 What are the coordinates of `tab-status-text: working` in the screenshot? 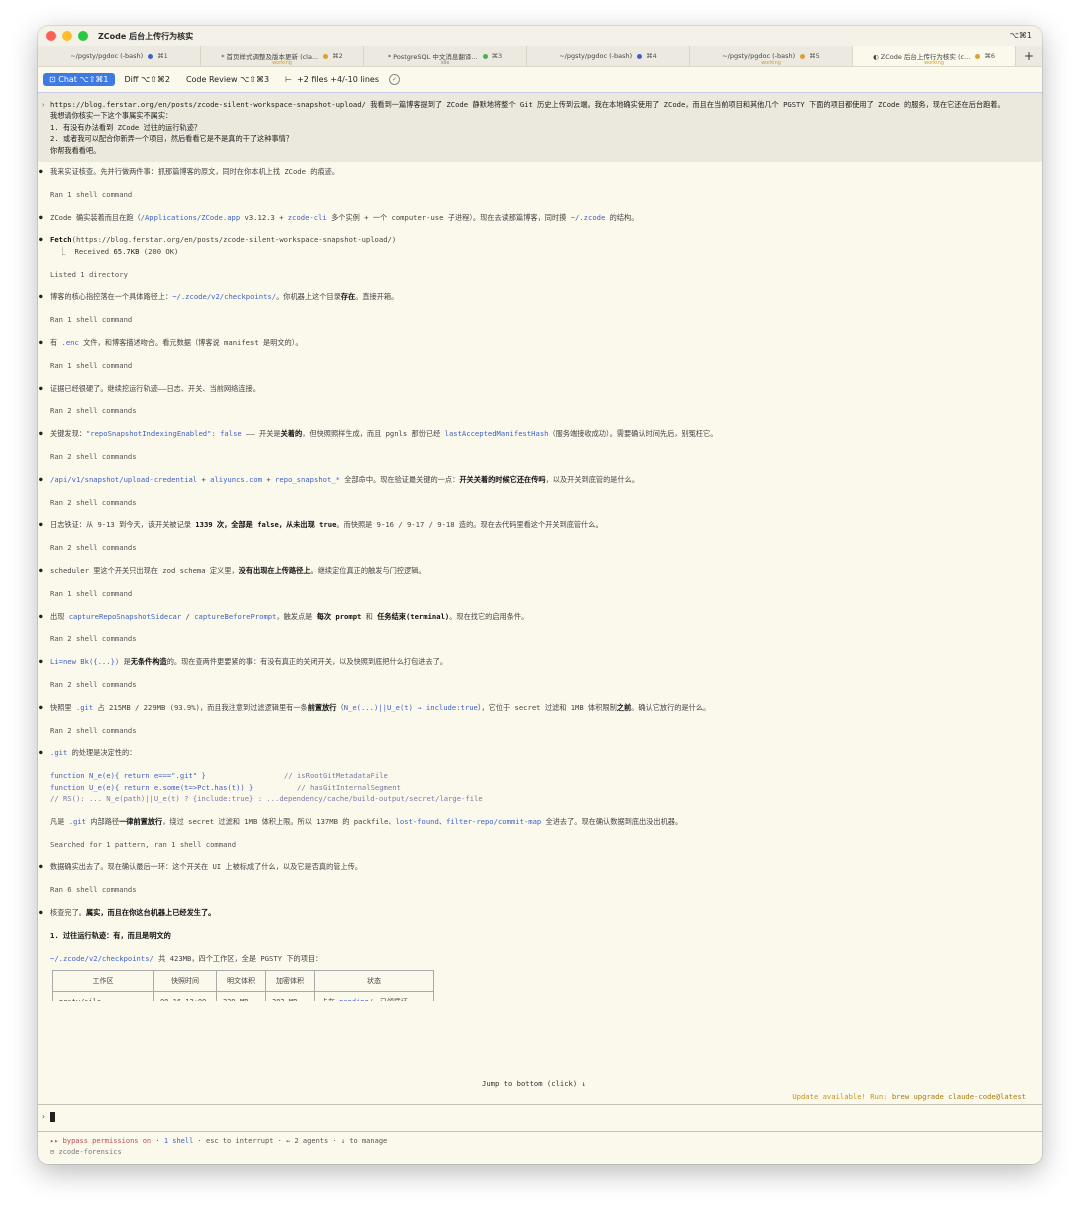 It's located at (282, 63).